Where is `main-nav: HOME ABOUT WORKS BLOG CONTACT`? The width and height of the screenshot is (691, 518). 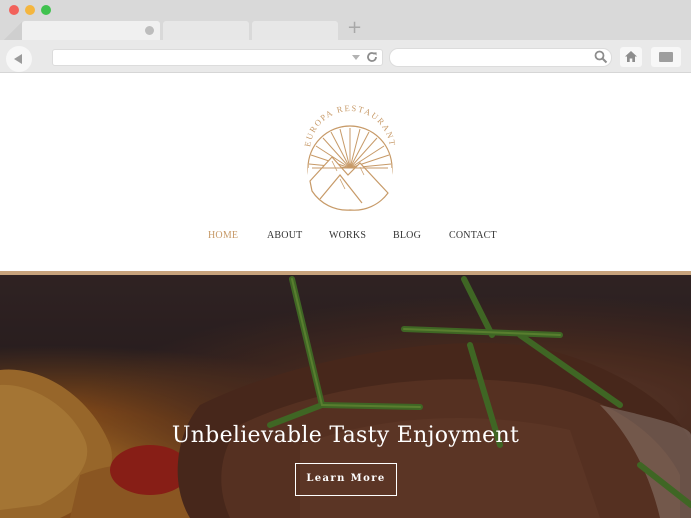
main-nav: HOME ABOUT WORKS BLOG CONTACT is located at coordinates (345, 238).